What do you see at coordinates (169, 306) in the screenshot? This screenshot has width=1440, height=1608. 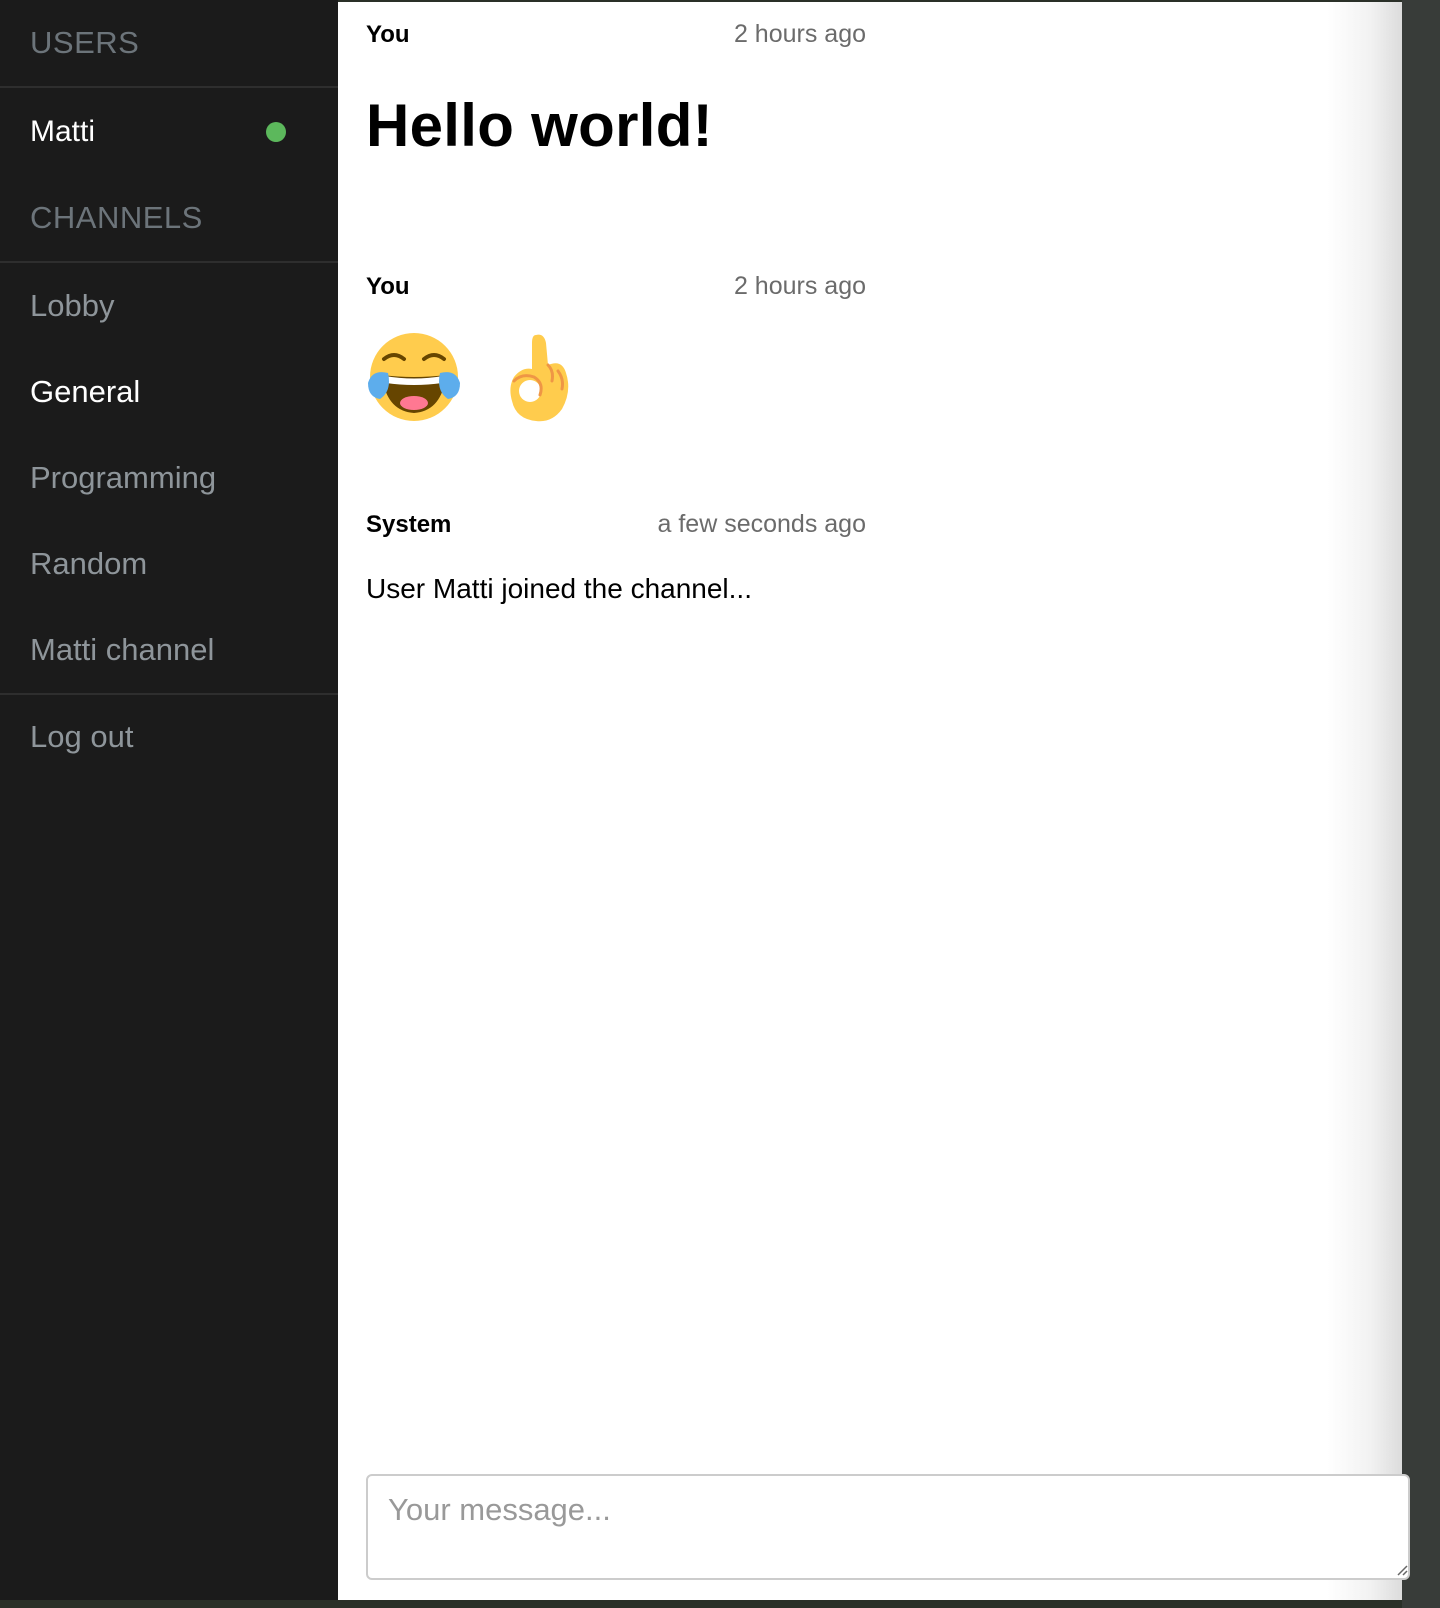 I see `channel-lobby: Lobby` at bounding box center [169, 306].